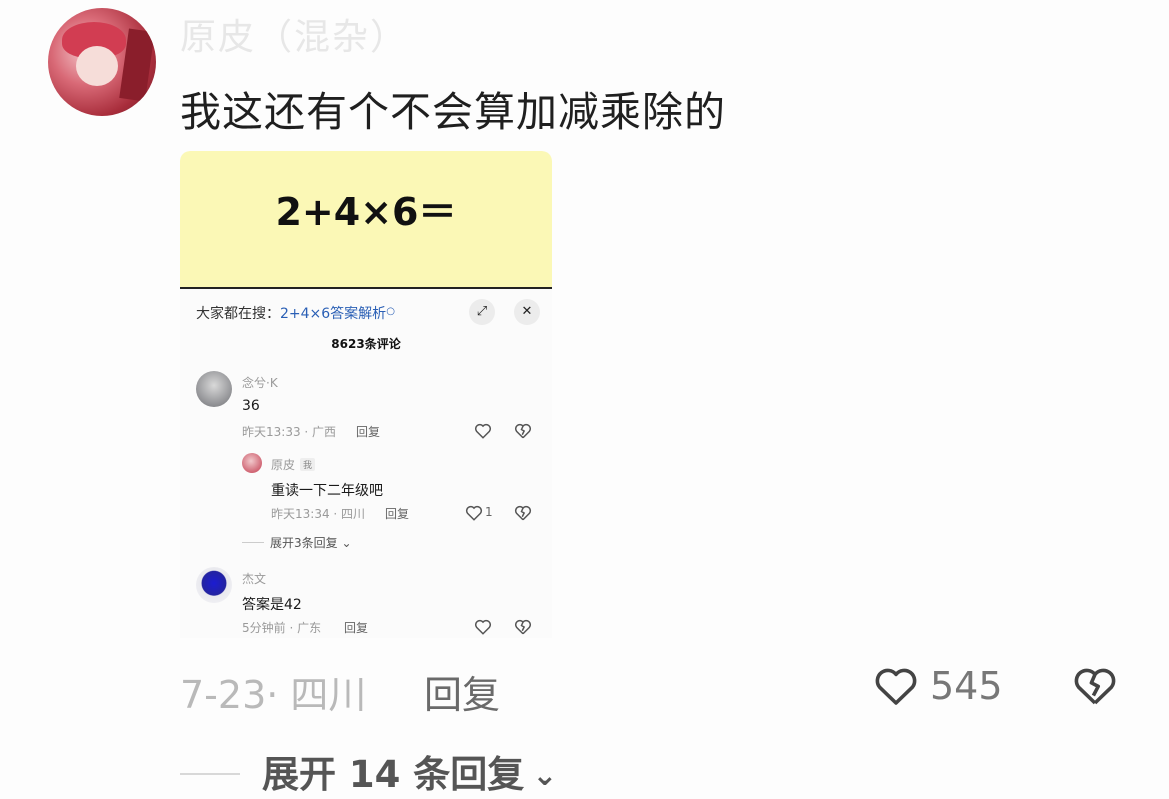  I want to click on commenter-name: 原皮我, so click(293, 464).